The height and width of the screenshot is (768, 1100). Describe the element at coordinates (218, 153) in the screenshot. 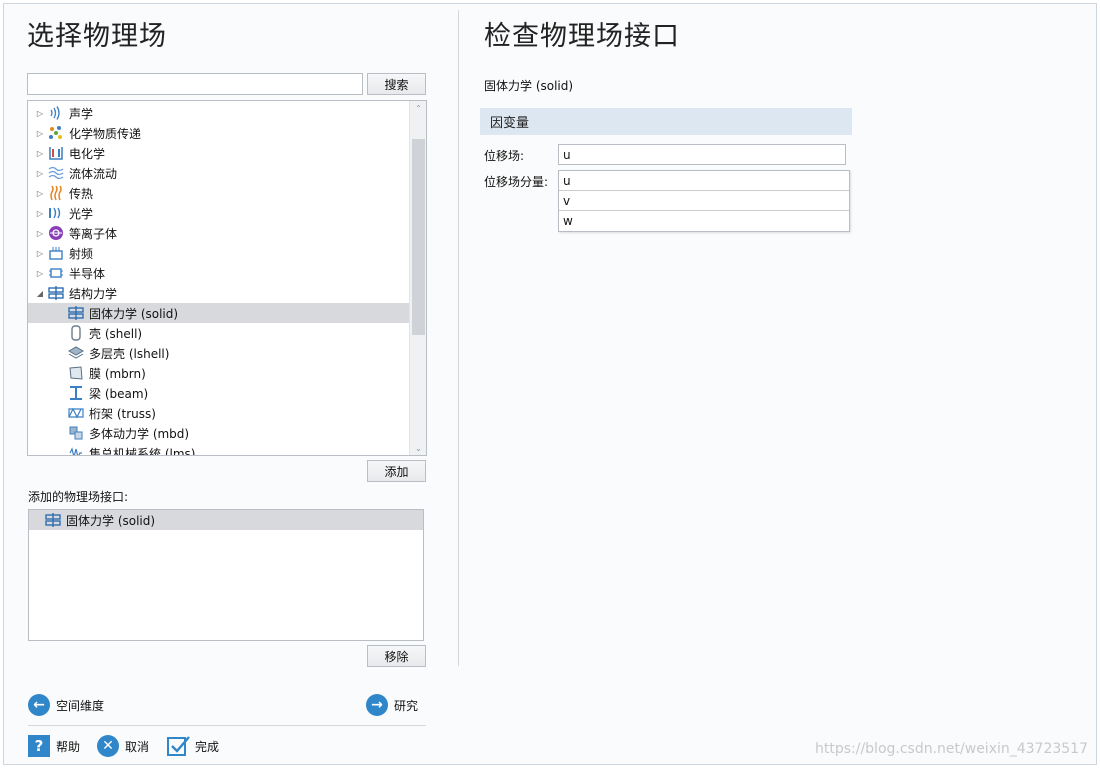

I see `tree-item: ▷ 电化学` at that location.